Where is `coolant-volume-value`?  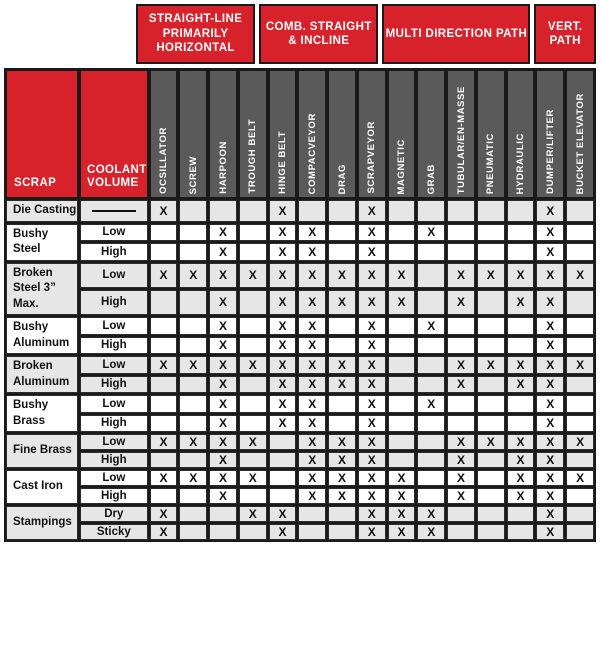
coolant-volume-value is located at coordinates (114, 211).